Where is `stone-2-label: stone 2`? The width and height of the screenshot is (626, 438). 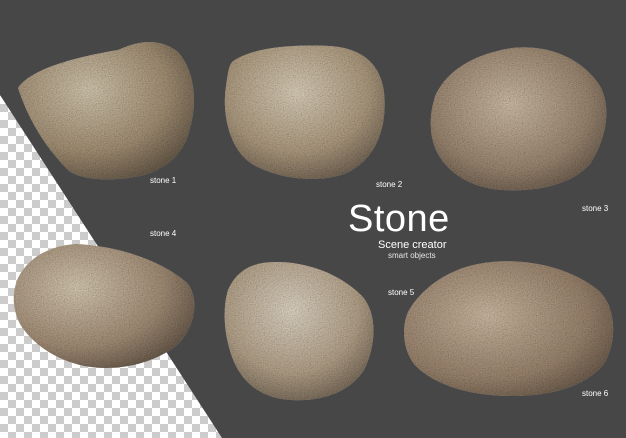 stone-2-label: stone 2 is located at coordinates (389, 184).